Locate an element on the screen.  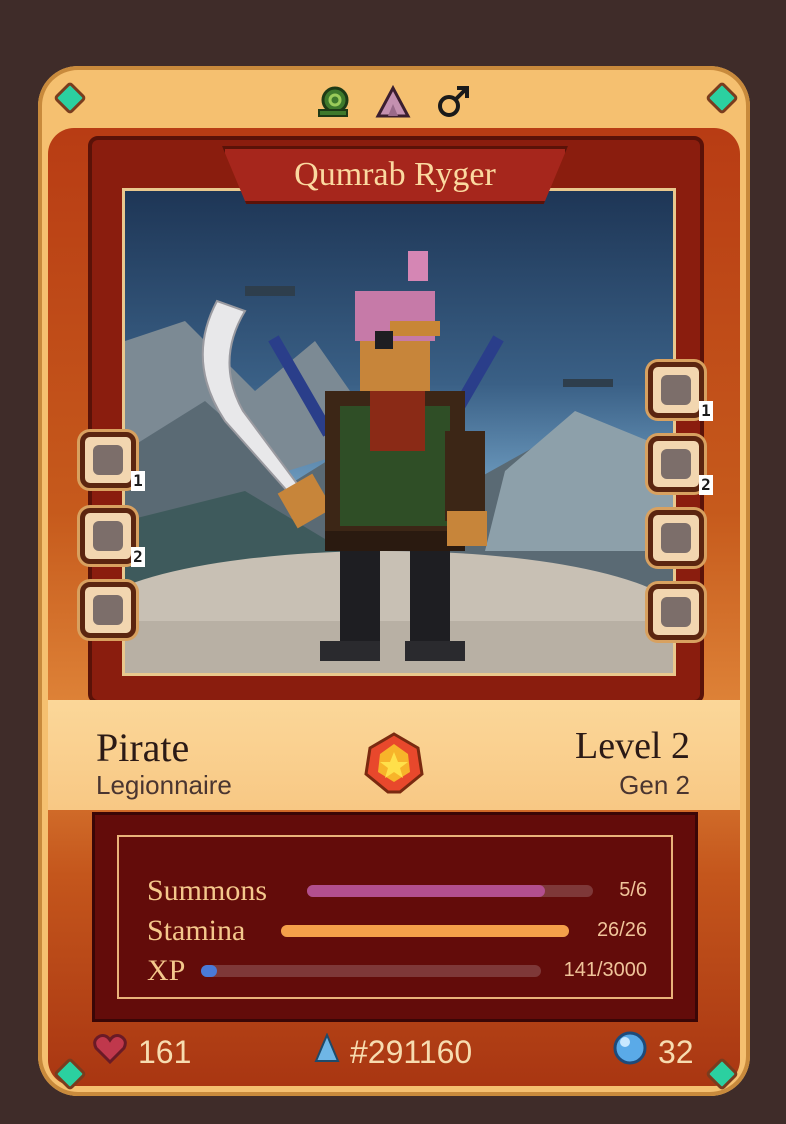
snail-icon is located at coordinates (333, 102).